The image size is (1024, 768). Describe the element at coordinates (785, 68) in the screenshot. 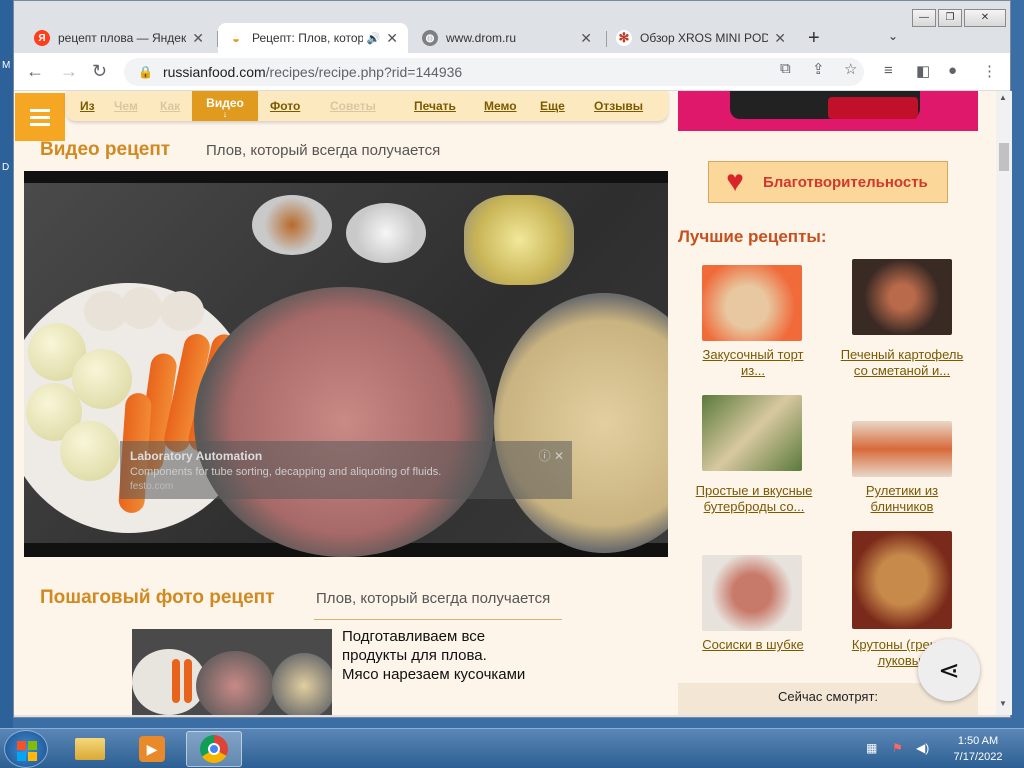

I see `translate-icon: ⧉` at that location.